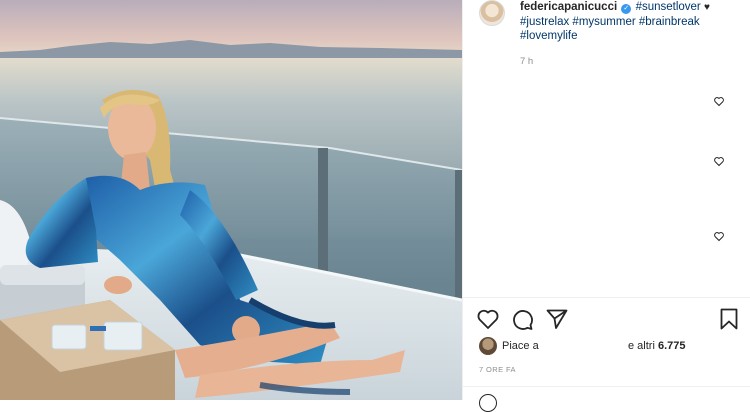 Image resolution: width=750 pixels, height=412 pixels. I want to click on actions-divider, so click(606, 297).